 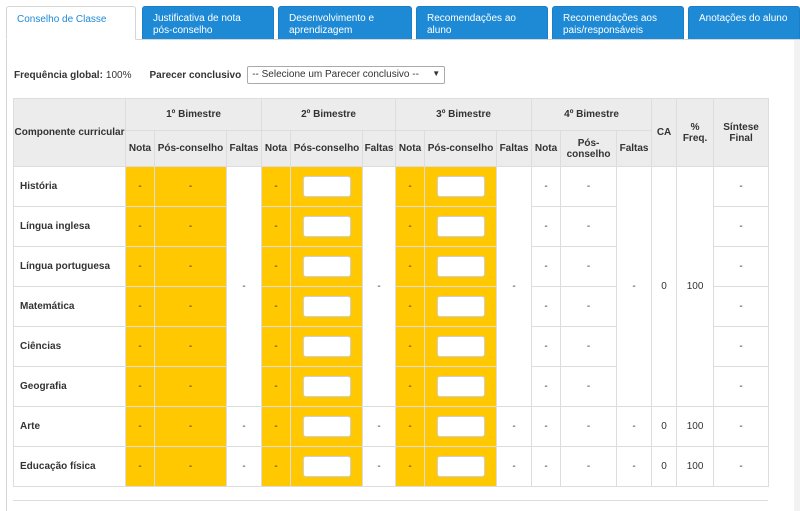 What do you see at coordinates (197, 24) in the screenshot?
I see `tab-label: Justificativa de nota pós-conselho` at bounding box center [197, 24].